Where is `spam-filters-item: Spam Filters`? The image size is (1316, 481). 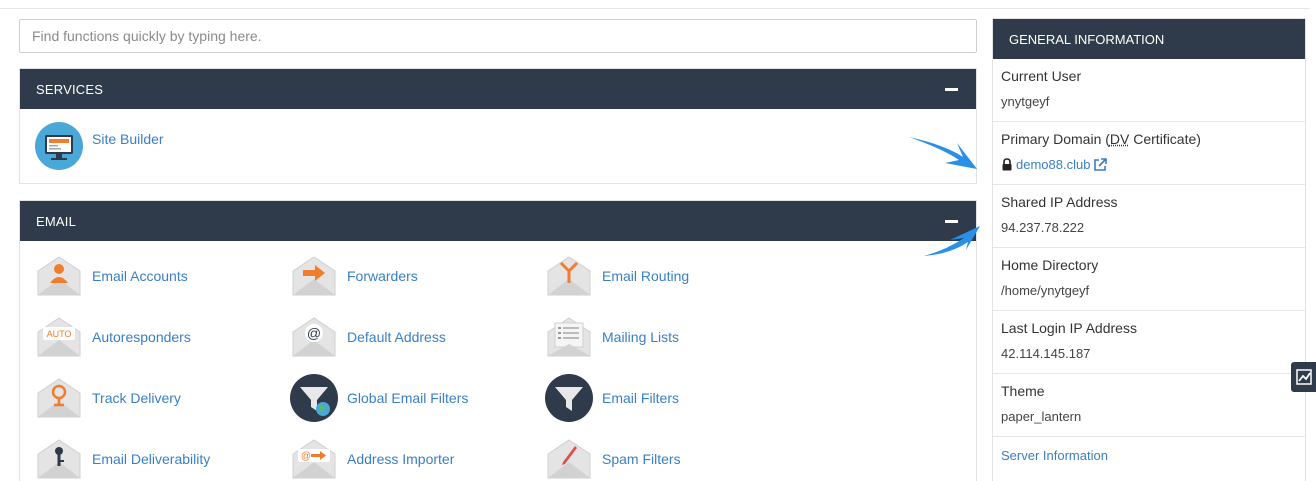
spam-filters-item: Spam Filters is located at coordinates (612, 457).